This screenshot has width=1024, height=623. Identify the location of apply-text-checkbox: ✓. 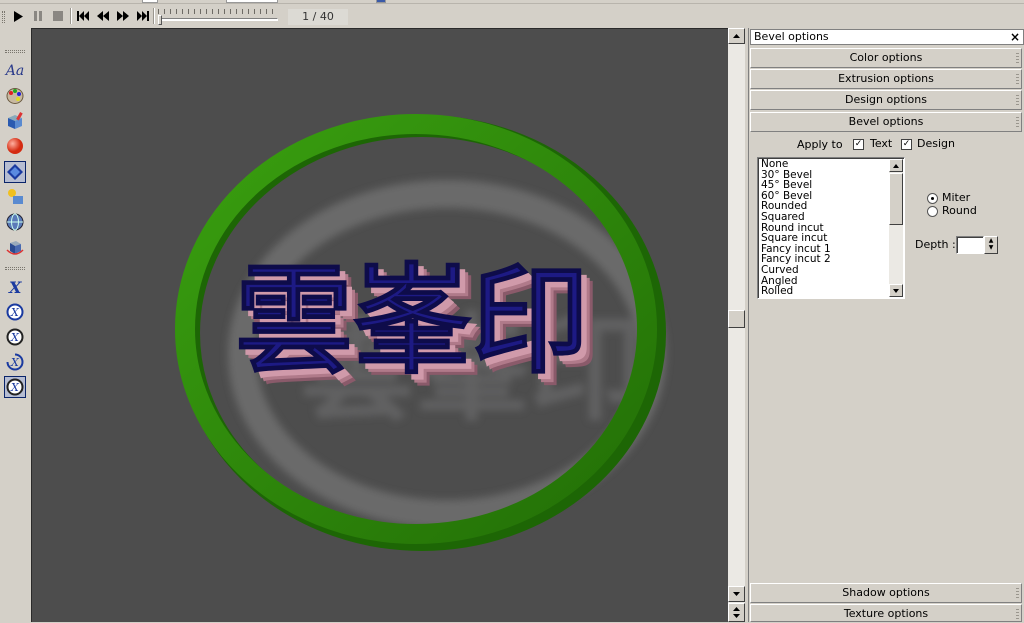
(858, 144).